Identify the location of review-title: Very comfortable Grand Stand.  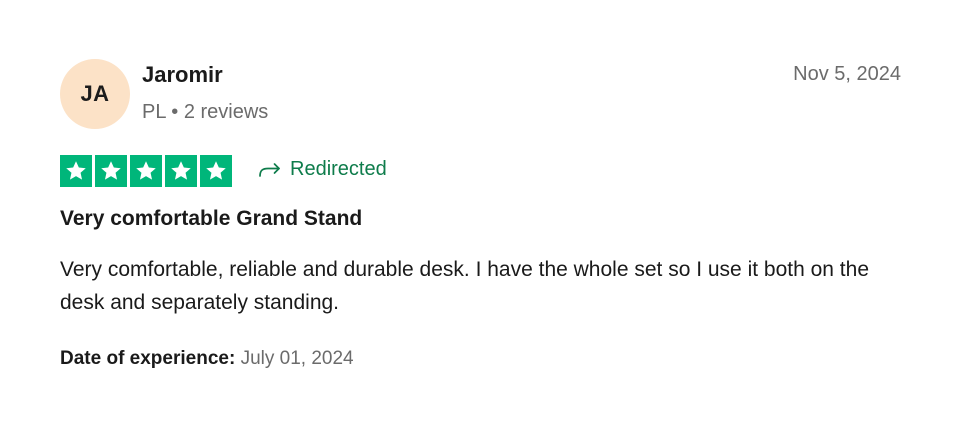
(211, 219).